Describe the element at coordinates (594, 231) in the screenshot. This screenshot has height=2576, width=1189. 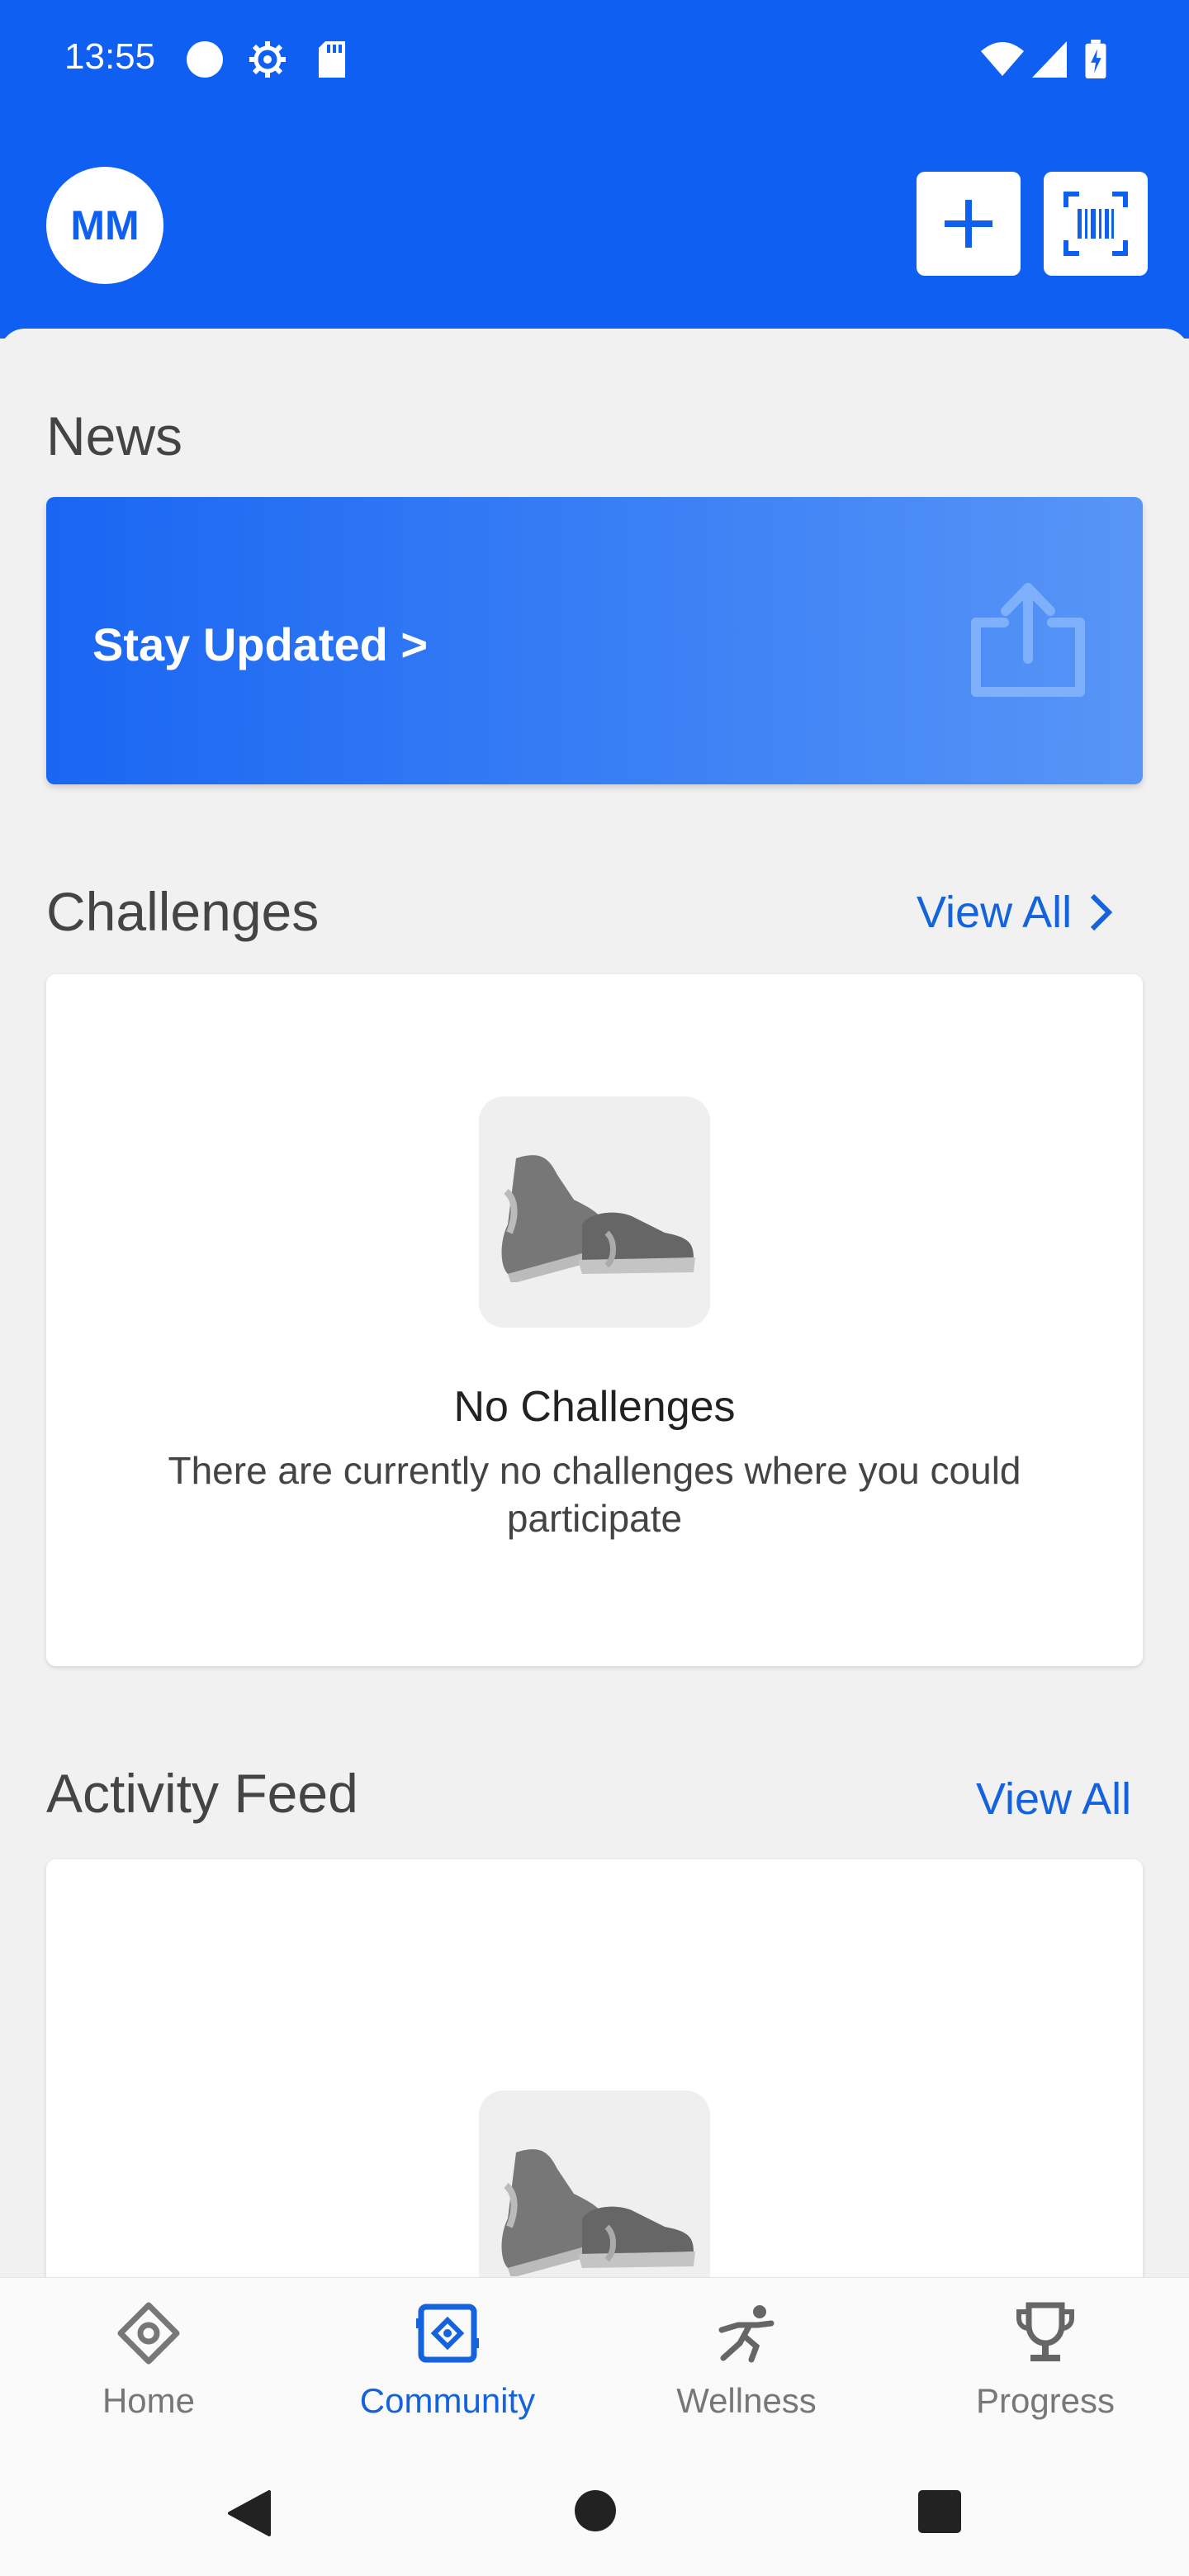
I see `app-bar: MM` at that location.